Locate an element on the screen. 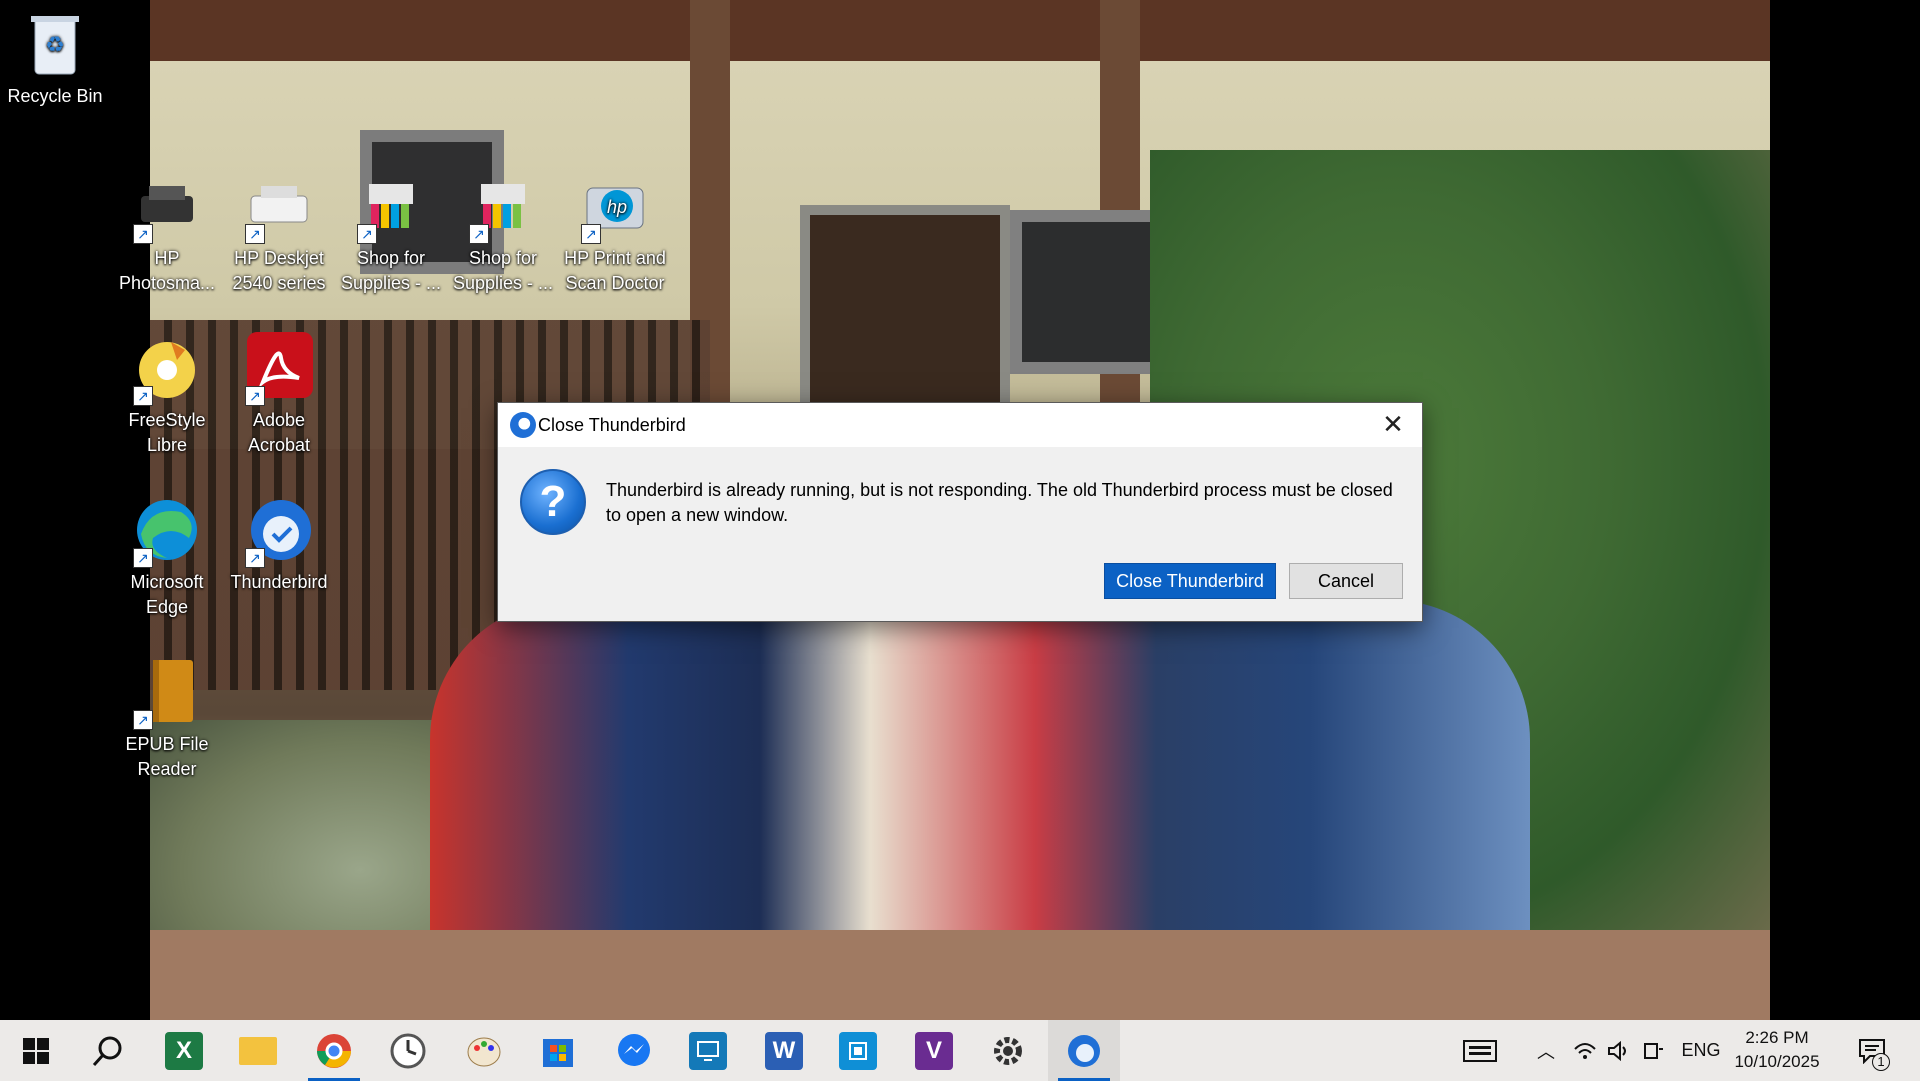  desktop-icon-epub-reader: ↗ EPUB File Reader is located at coordinates (167, 719).